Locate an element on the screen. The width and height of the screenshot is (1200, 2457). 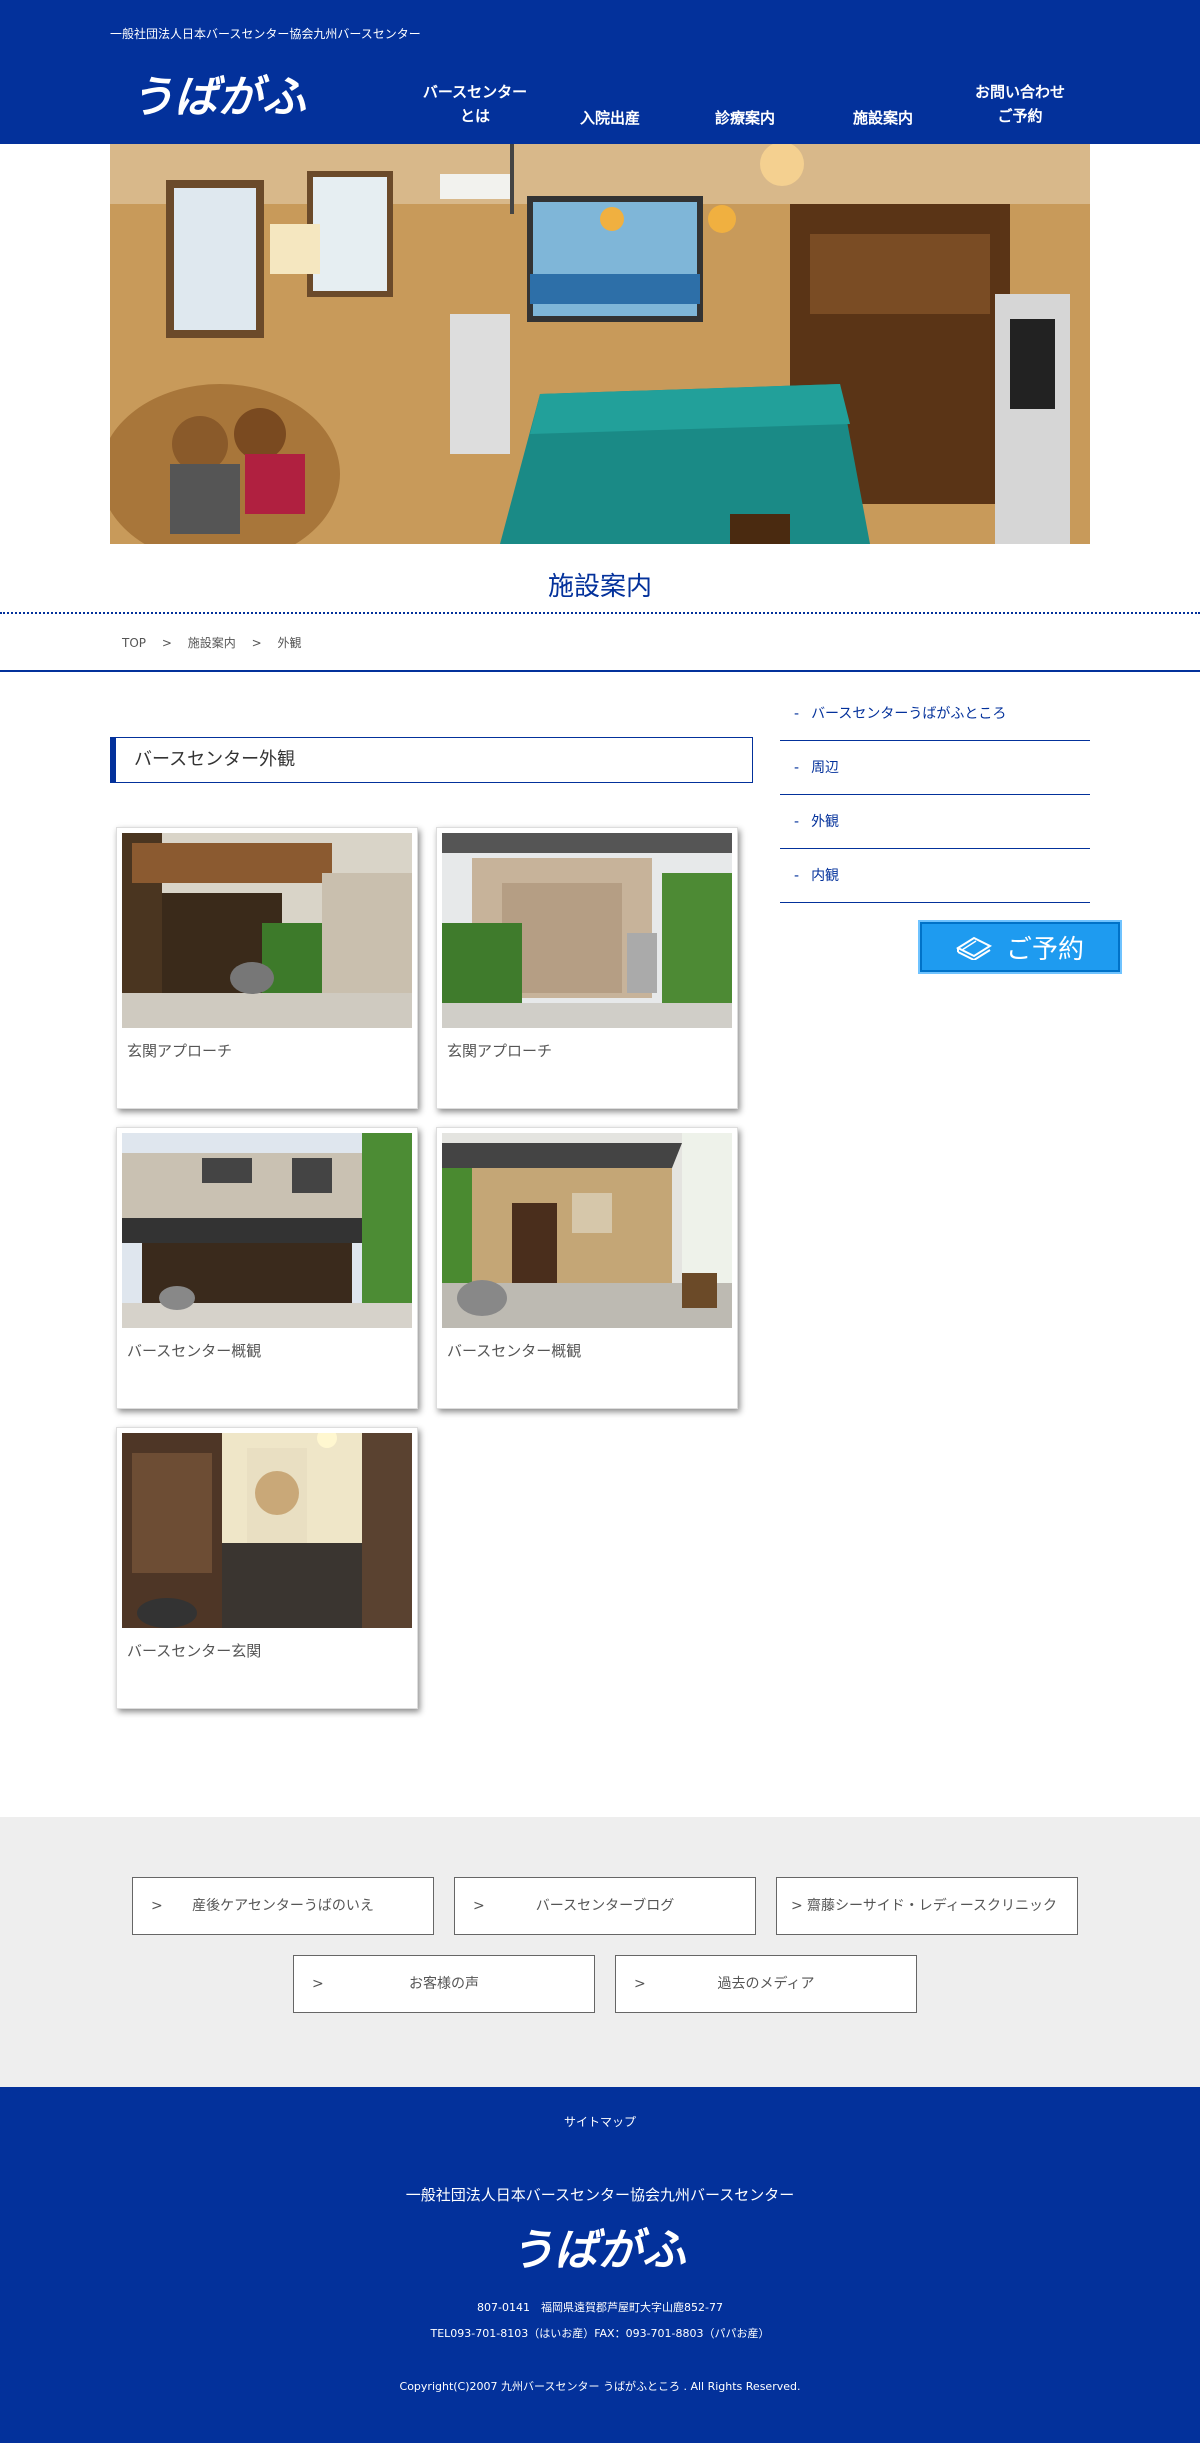
gallery-card: バースセンター玄関 is located at coordinates (267, 1568).